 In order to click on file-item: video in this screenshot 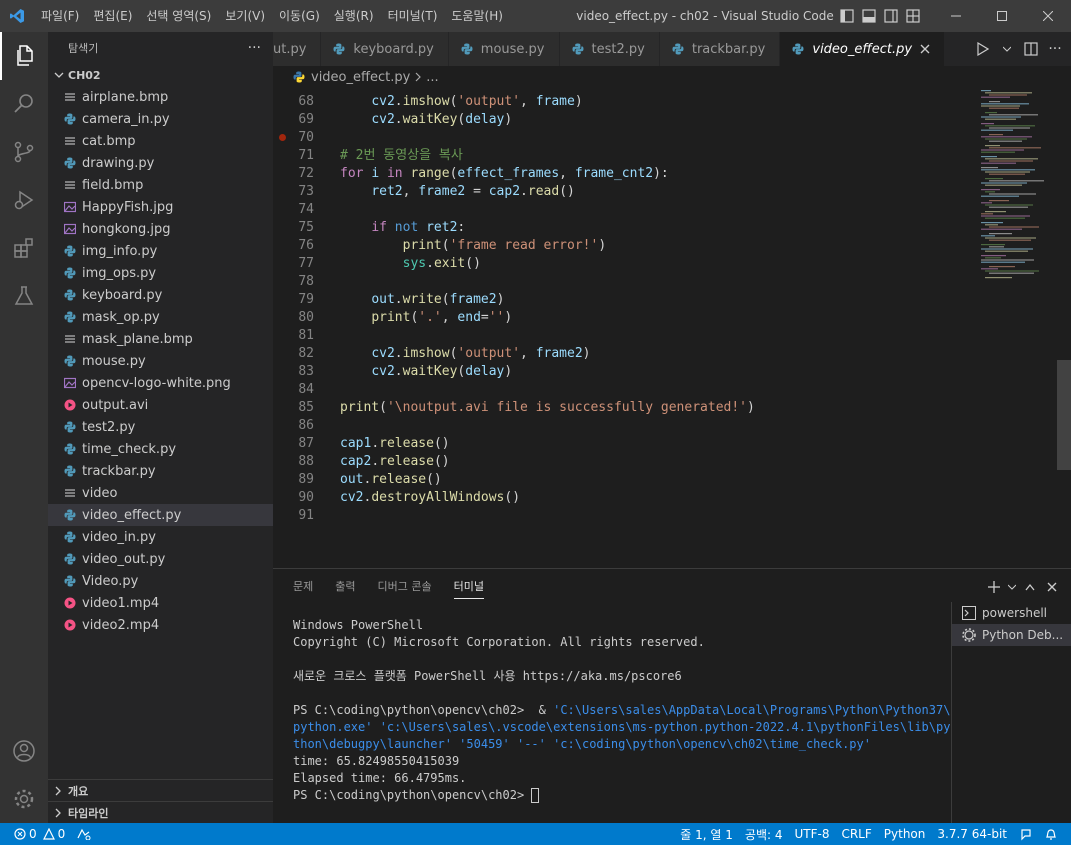, I will do `click(160, 493)`.